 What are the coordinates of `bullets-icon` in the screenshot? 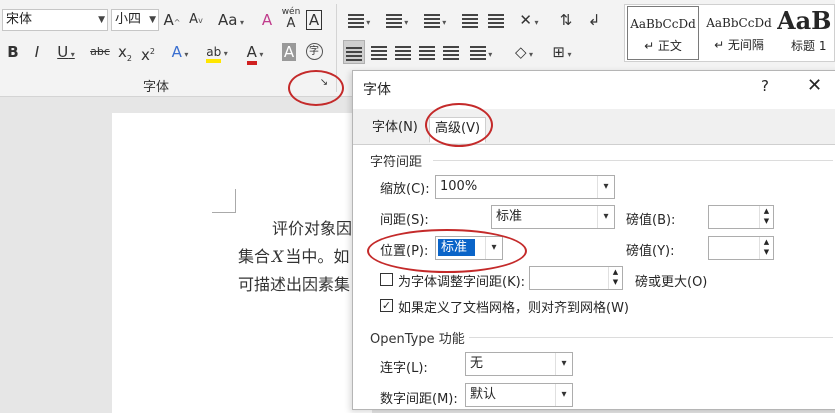 It's located at (355, 20).